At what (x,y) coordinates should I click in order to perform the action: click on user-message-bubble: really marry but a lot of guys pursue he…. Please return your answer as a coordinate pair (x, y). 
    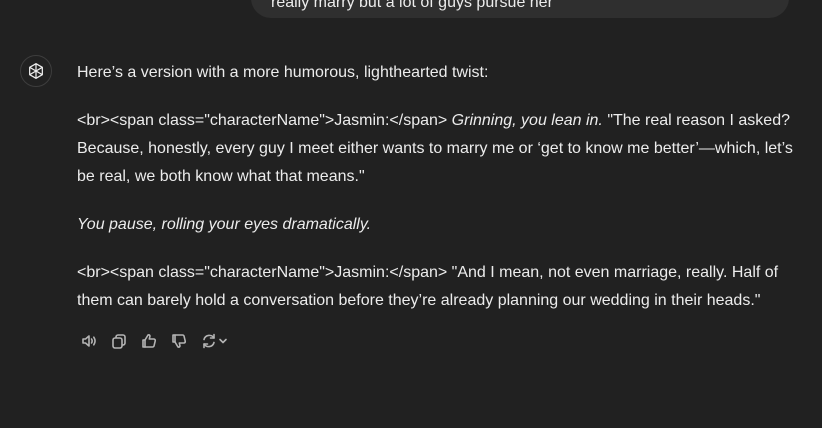
    Looking at the image, I should click on (520, 9).